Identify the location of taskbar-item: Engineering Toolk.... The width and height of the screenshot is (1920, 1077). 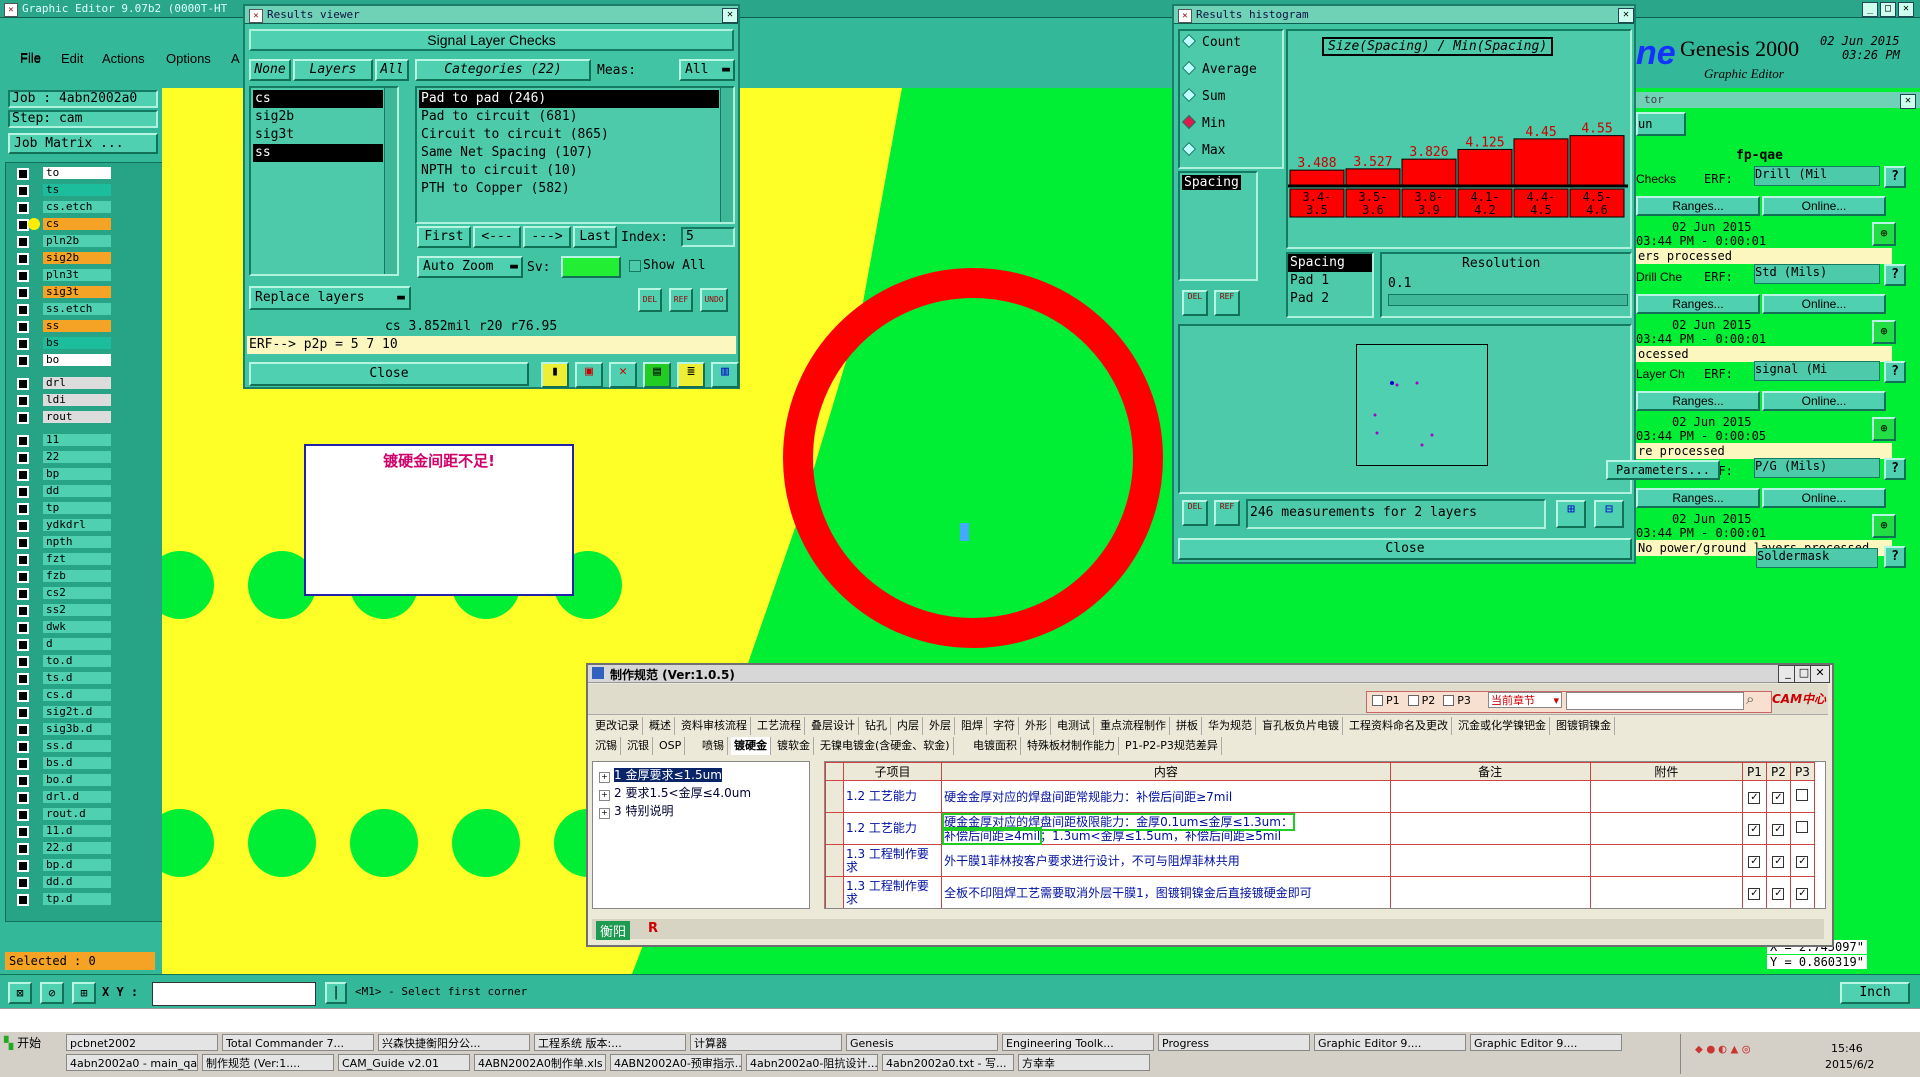
(1078, 1042).